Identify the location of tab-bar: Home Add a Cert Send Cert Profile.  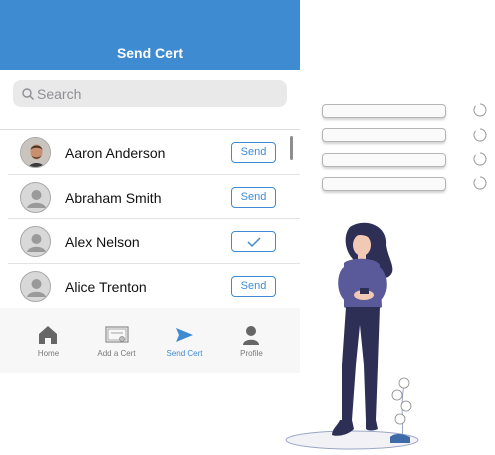
(150, 340).